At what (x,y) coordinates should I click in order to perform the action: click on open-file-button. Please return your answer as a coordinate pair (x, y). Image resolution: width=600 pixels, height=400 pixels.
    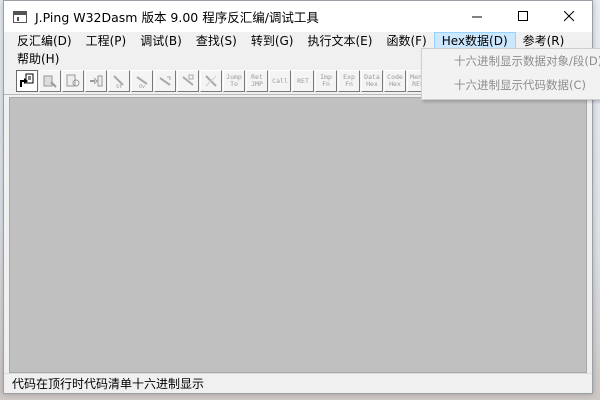
    Looking at the image, I should click on (27, 81).